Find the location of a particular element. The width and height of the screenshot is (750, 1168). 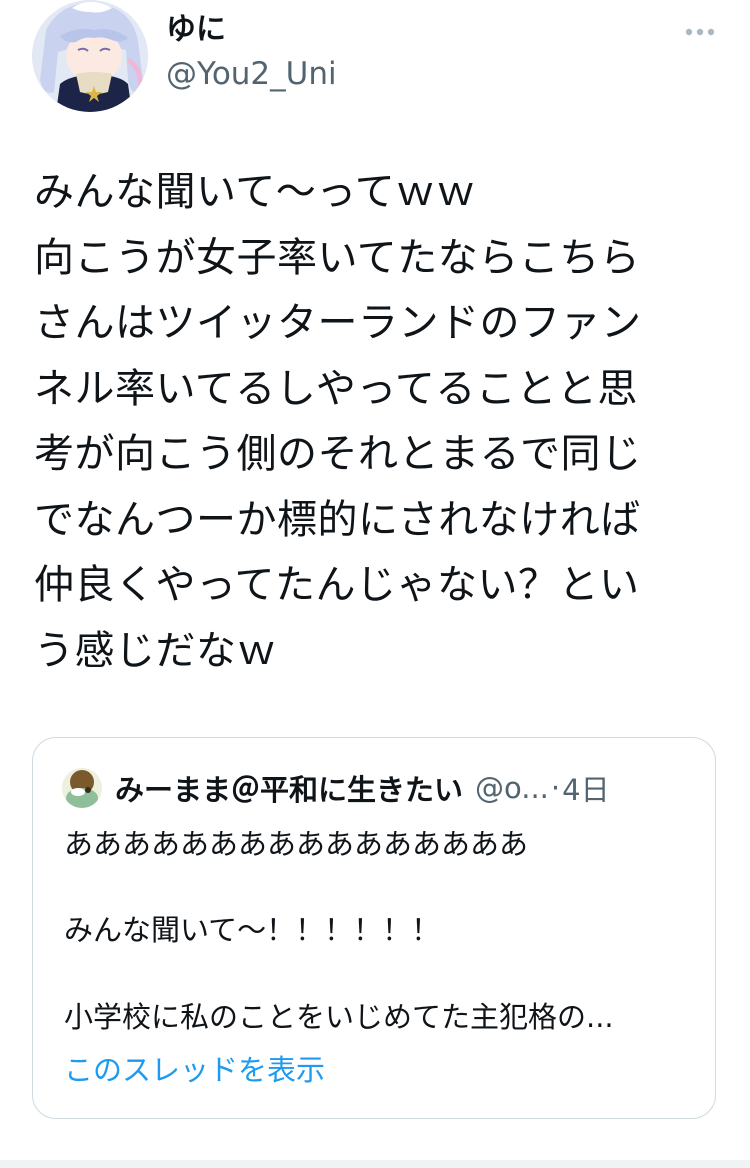

tweet-text-line: ネル率いてるしやってることと思 is located at coordinates (336, 388).